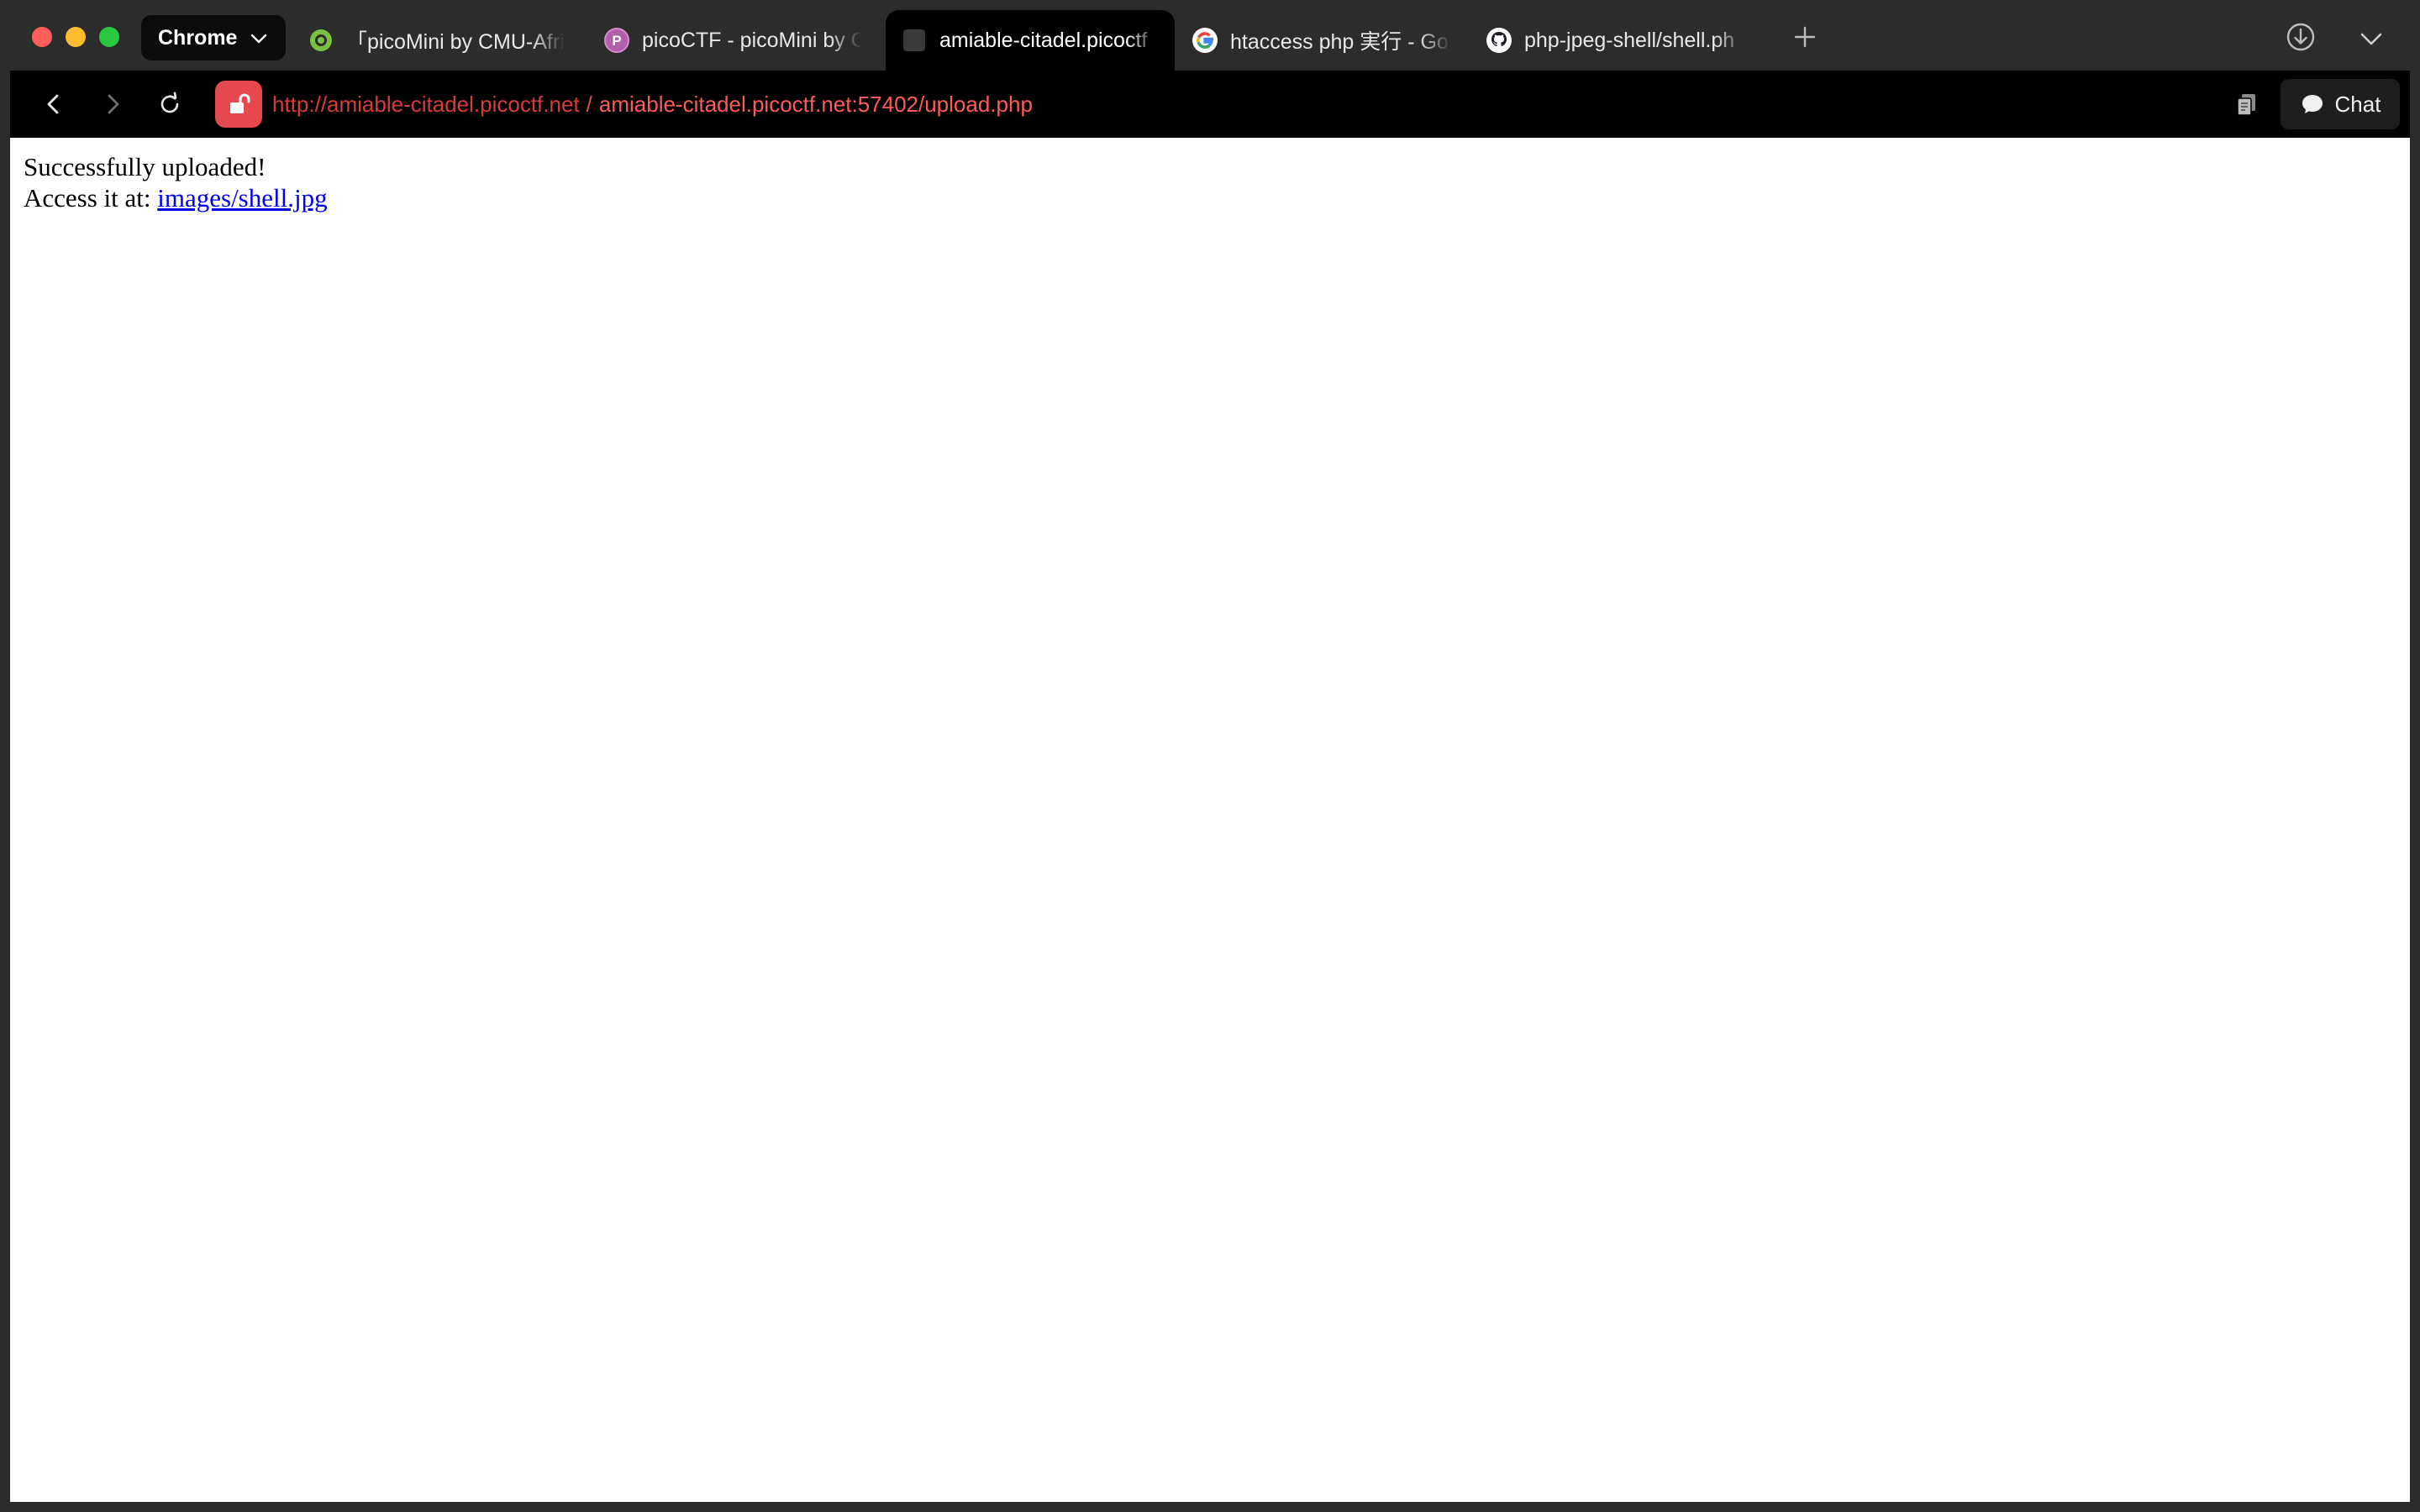  Describe the element at coordinates (1499, 40) in the screenshot. I see `github-icon` at that location.